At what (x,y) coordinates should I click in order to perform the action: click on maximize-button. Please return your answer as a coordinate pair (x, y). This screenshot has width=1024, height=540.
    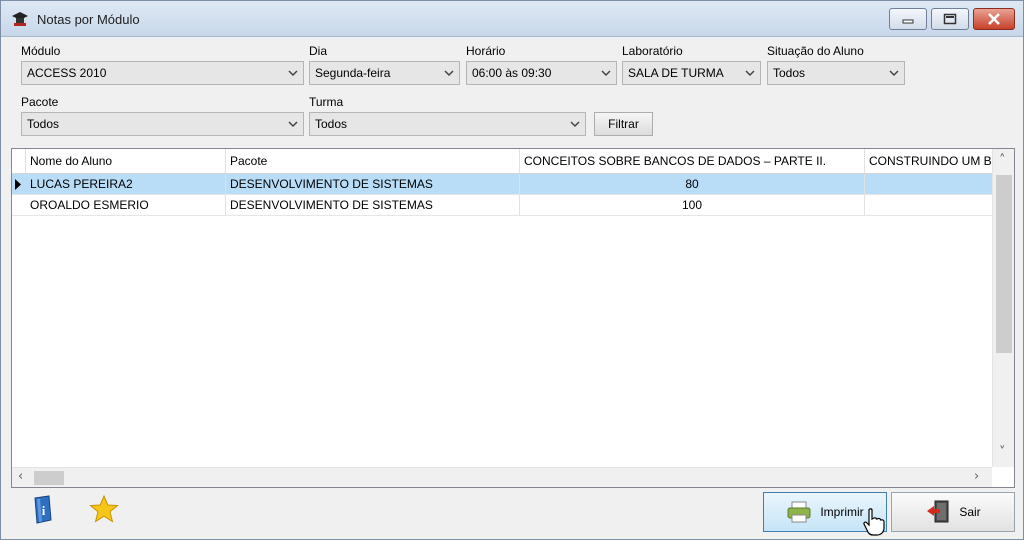
    Looking at the image, I should click on (950, 19).